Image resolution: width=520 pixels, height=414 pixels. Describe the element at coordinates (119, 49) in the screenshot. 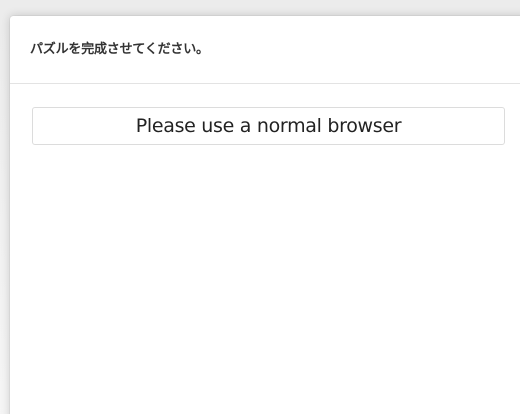

I see `instruction-text: パズルを完成させてください。` at that location.